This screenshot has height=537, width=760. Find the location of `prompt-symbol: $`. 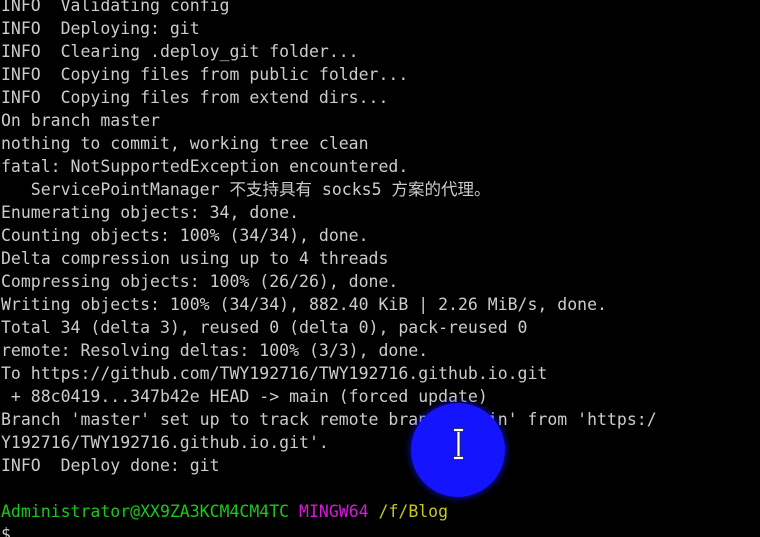

prompt-symbol: $ is located at coordinates (6, 531).